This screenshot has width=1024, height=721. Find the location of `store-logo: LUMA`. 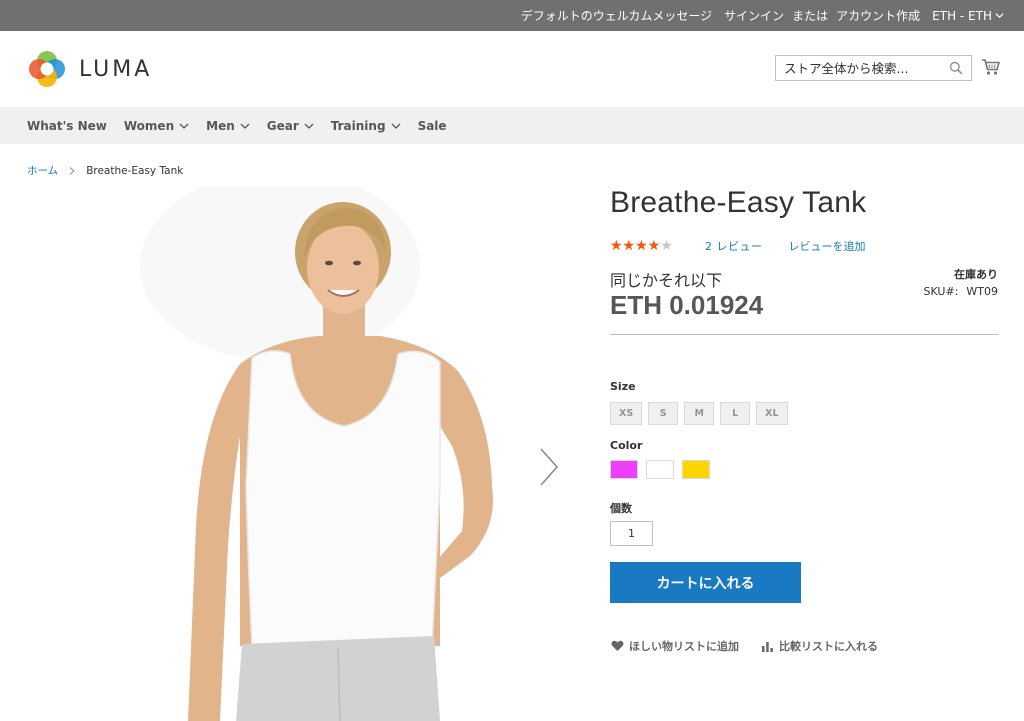

store-logo: LUMA is located at coordinates (89, 69).